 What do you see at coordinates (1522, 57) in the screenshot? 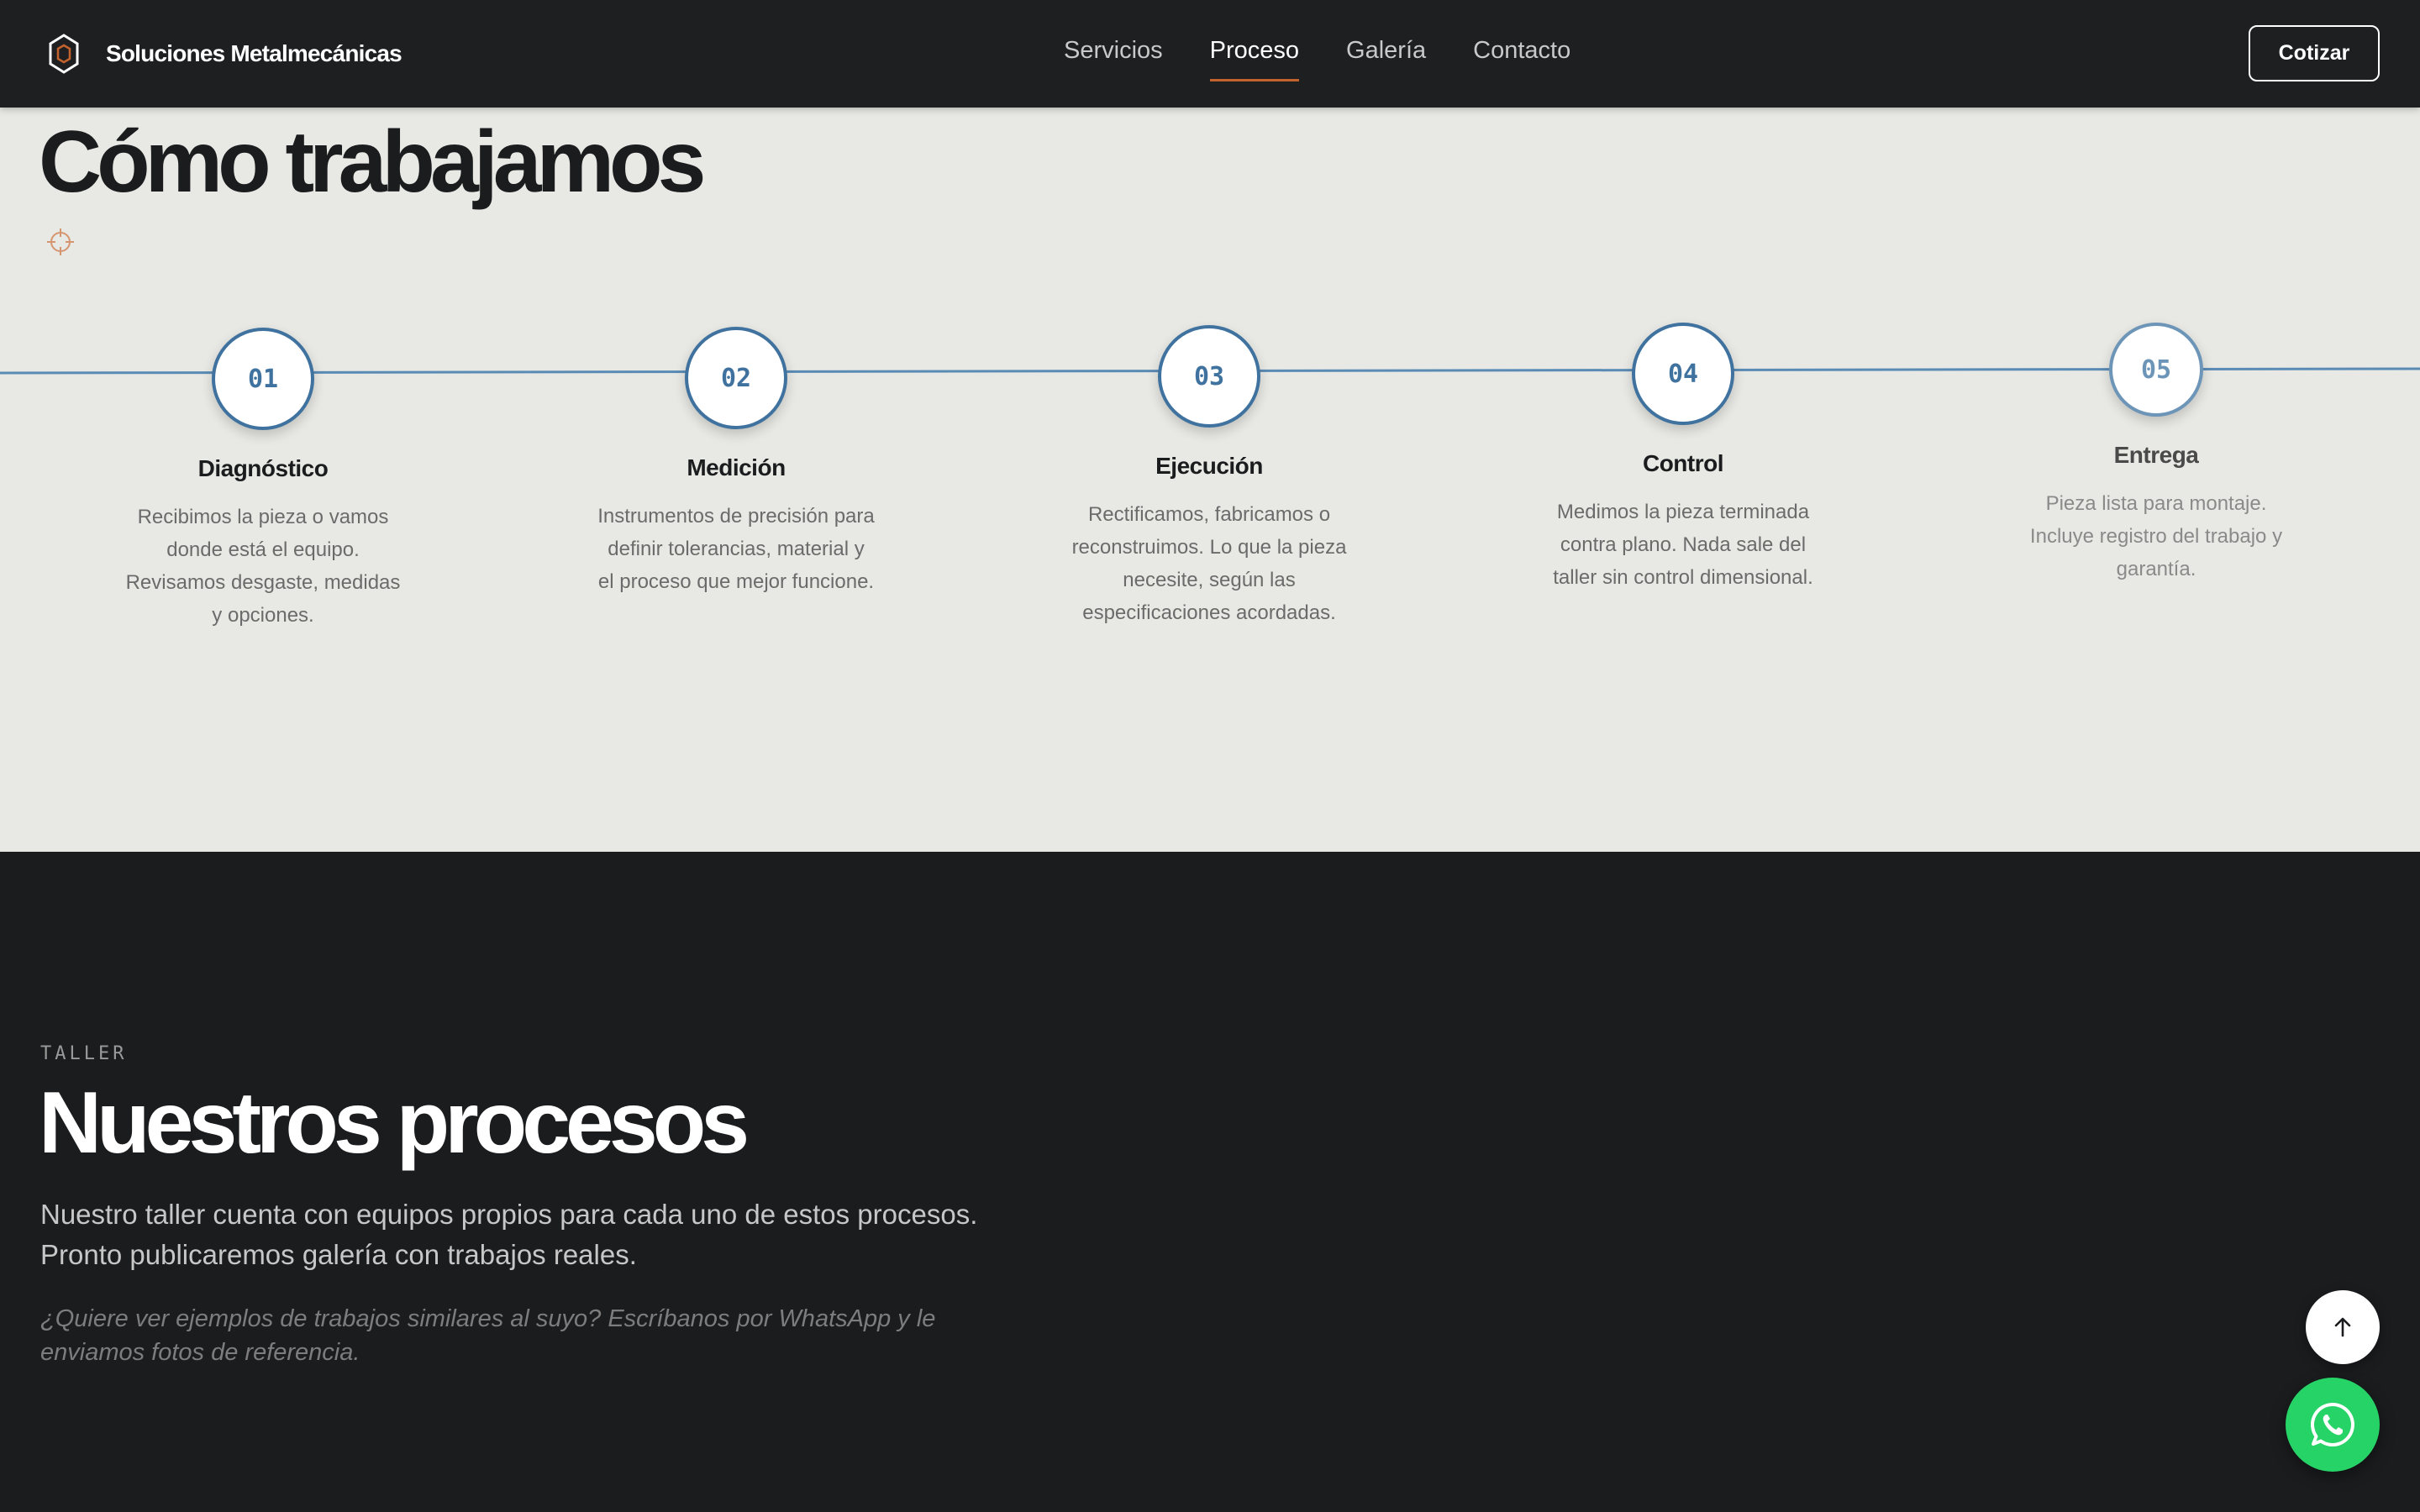
I see `nav-item-contacto: Contacto` at bounding box center [1522, 57].